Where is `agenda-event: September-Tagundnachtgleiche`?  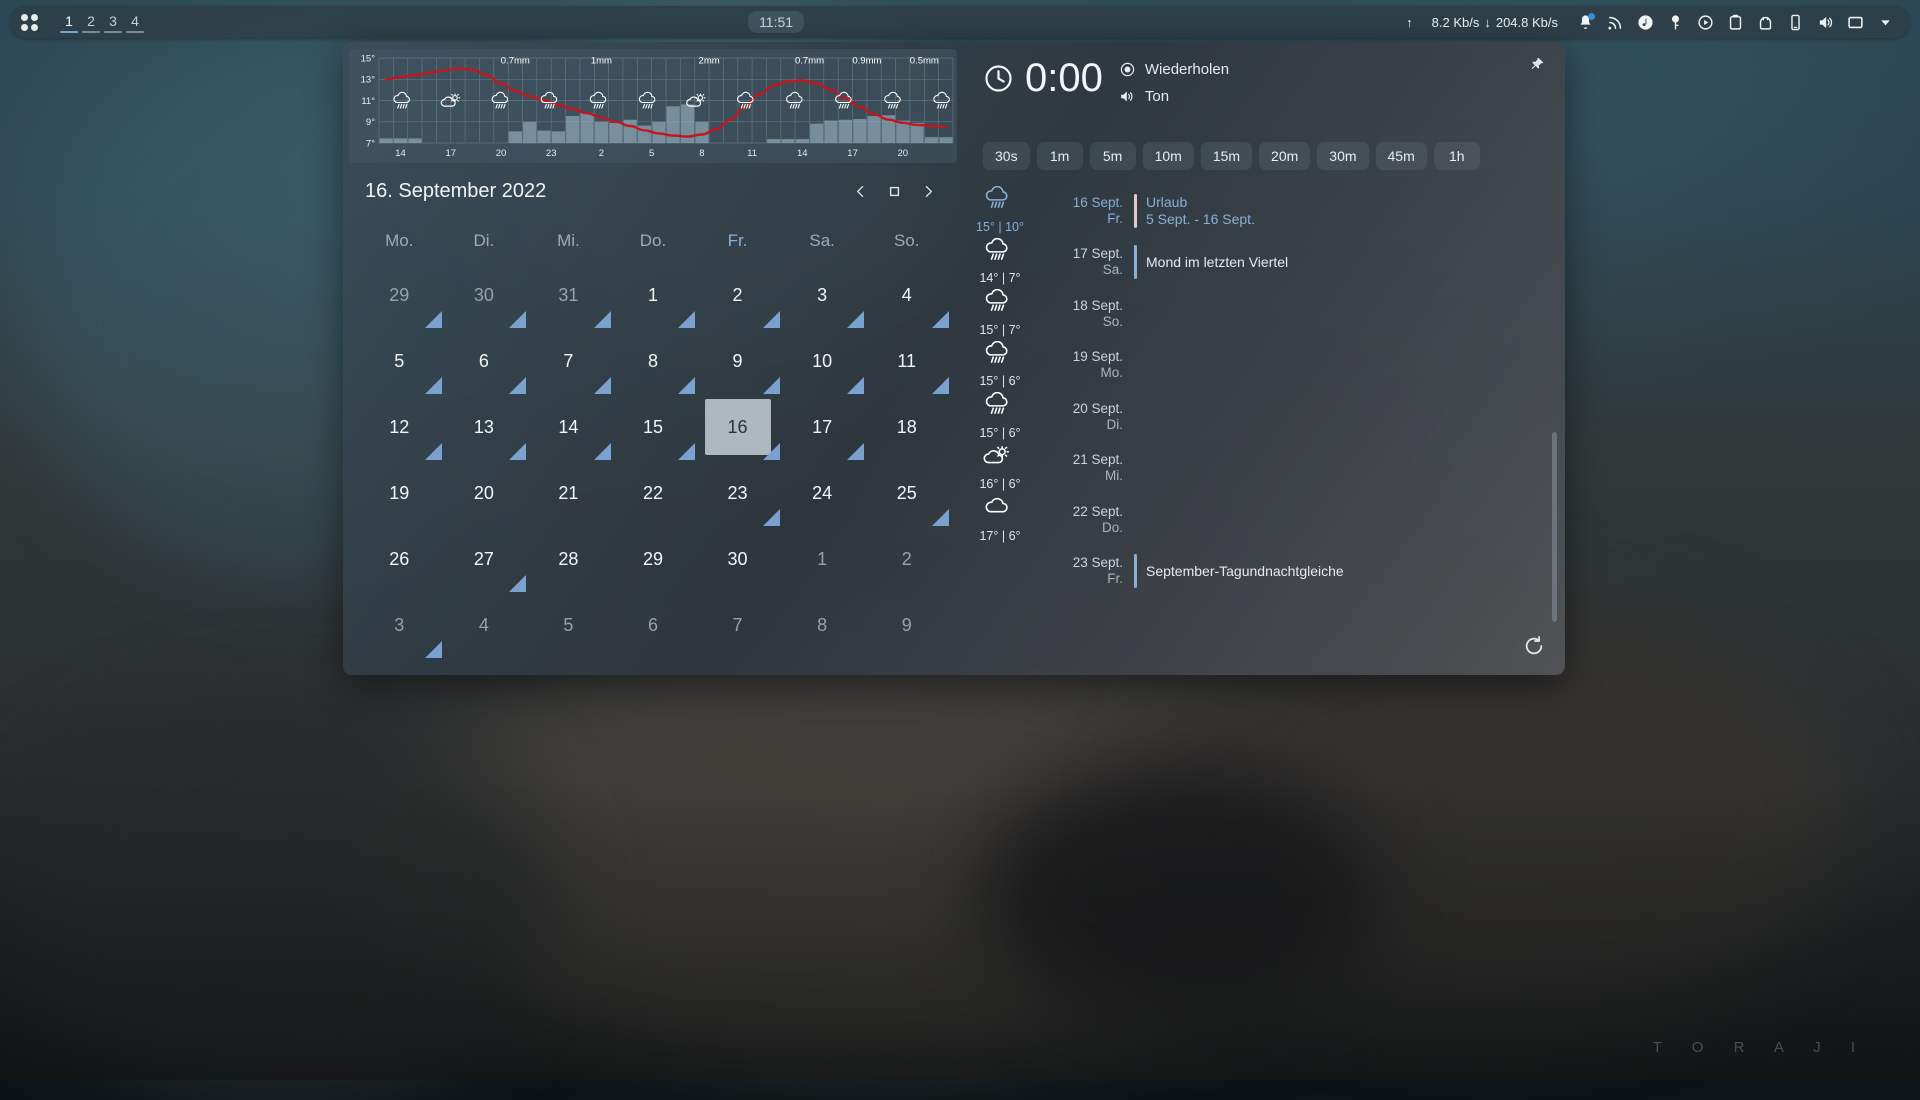
agenda-event: September-Tagundnachtgleiche is located at coordinates (1239, 571).